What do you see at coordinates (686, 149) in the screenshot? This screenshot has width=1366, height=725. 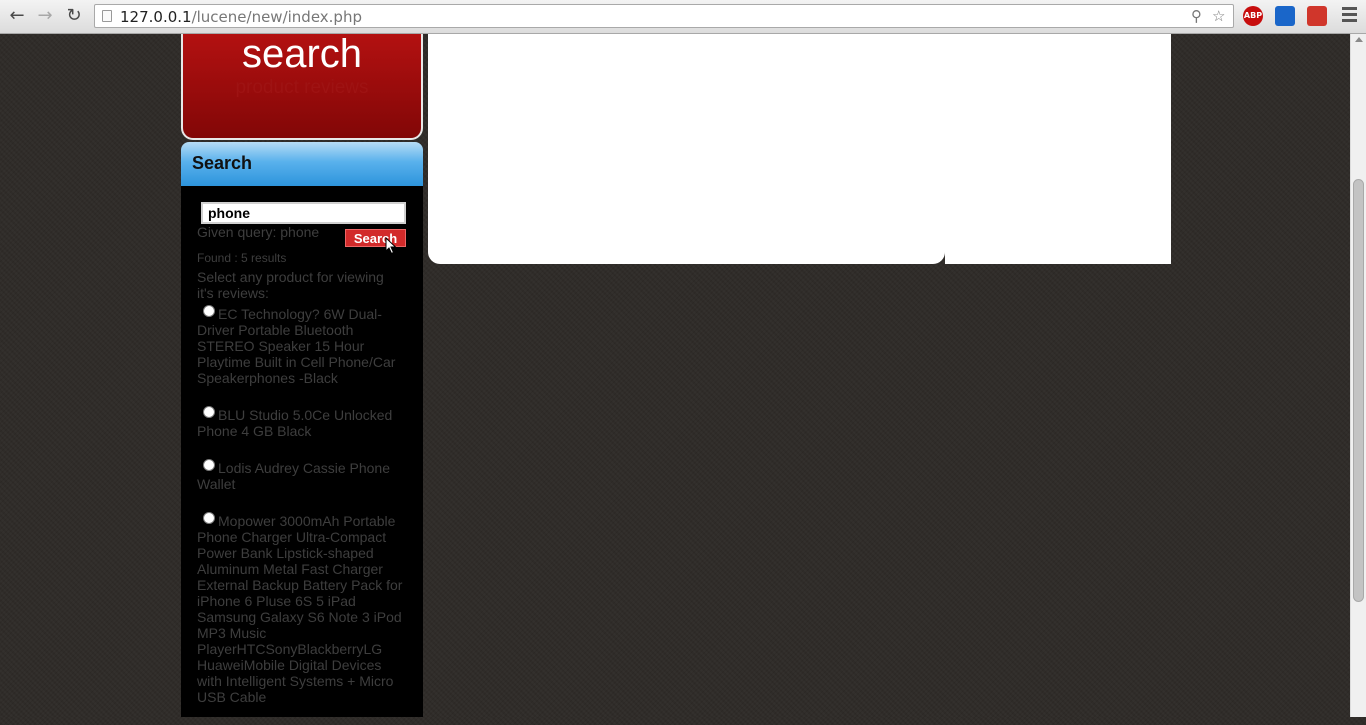 I see `main-content-panel` at bounding box center [686, 149].